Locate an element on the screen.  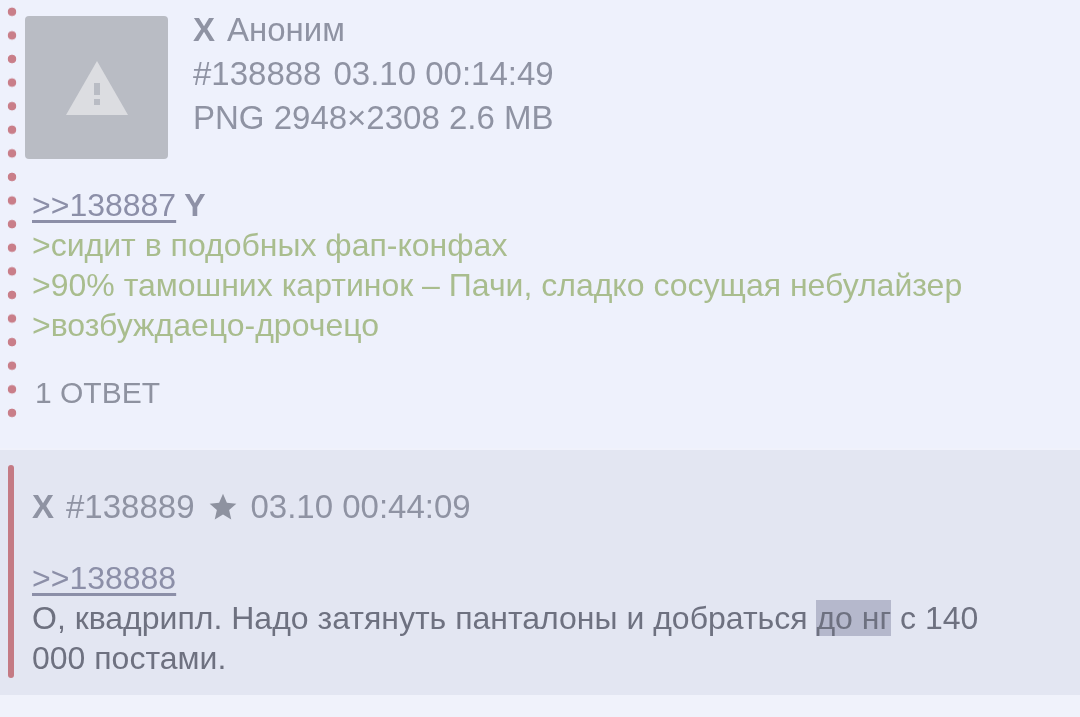
post-number: #138888 is located at coordinates (257, 74).